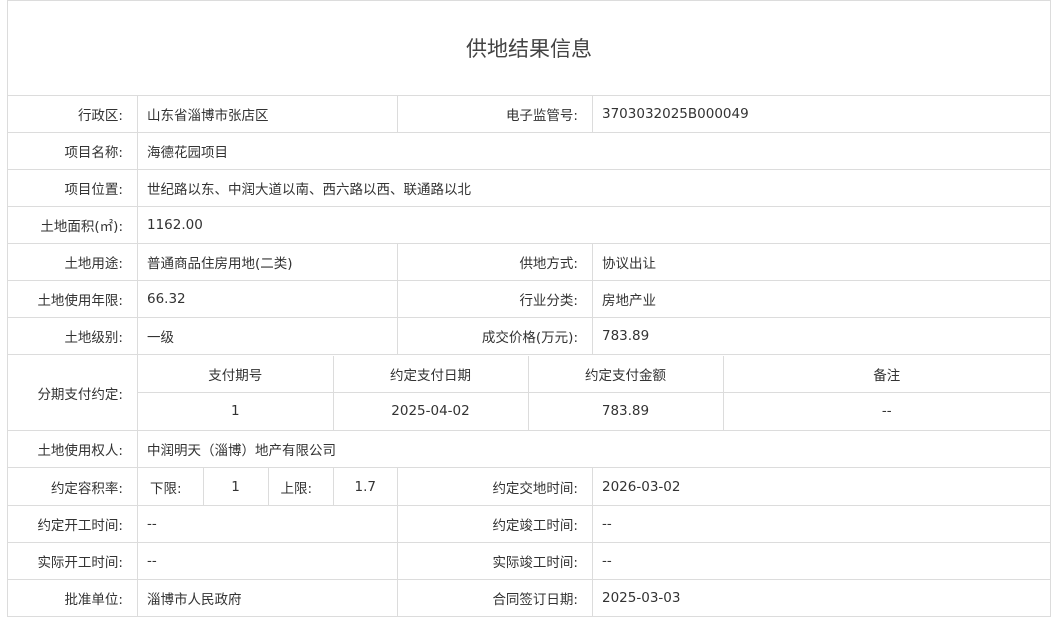  Describe the element at coordinates (72, 114) in the screenshot. I see `admin-region-label: 行政区:` at that location.